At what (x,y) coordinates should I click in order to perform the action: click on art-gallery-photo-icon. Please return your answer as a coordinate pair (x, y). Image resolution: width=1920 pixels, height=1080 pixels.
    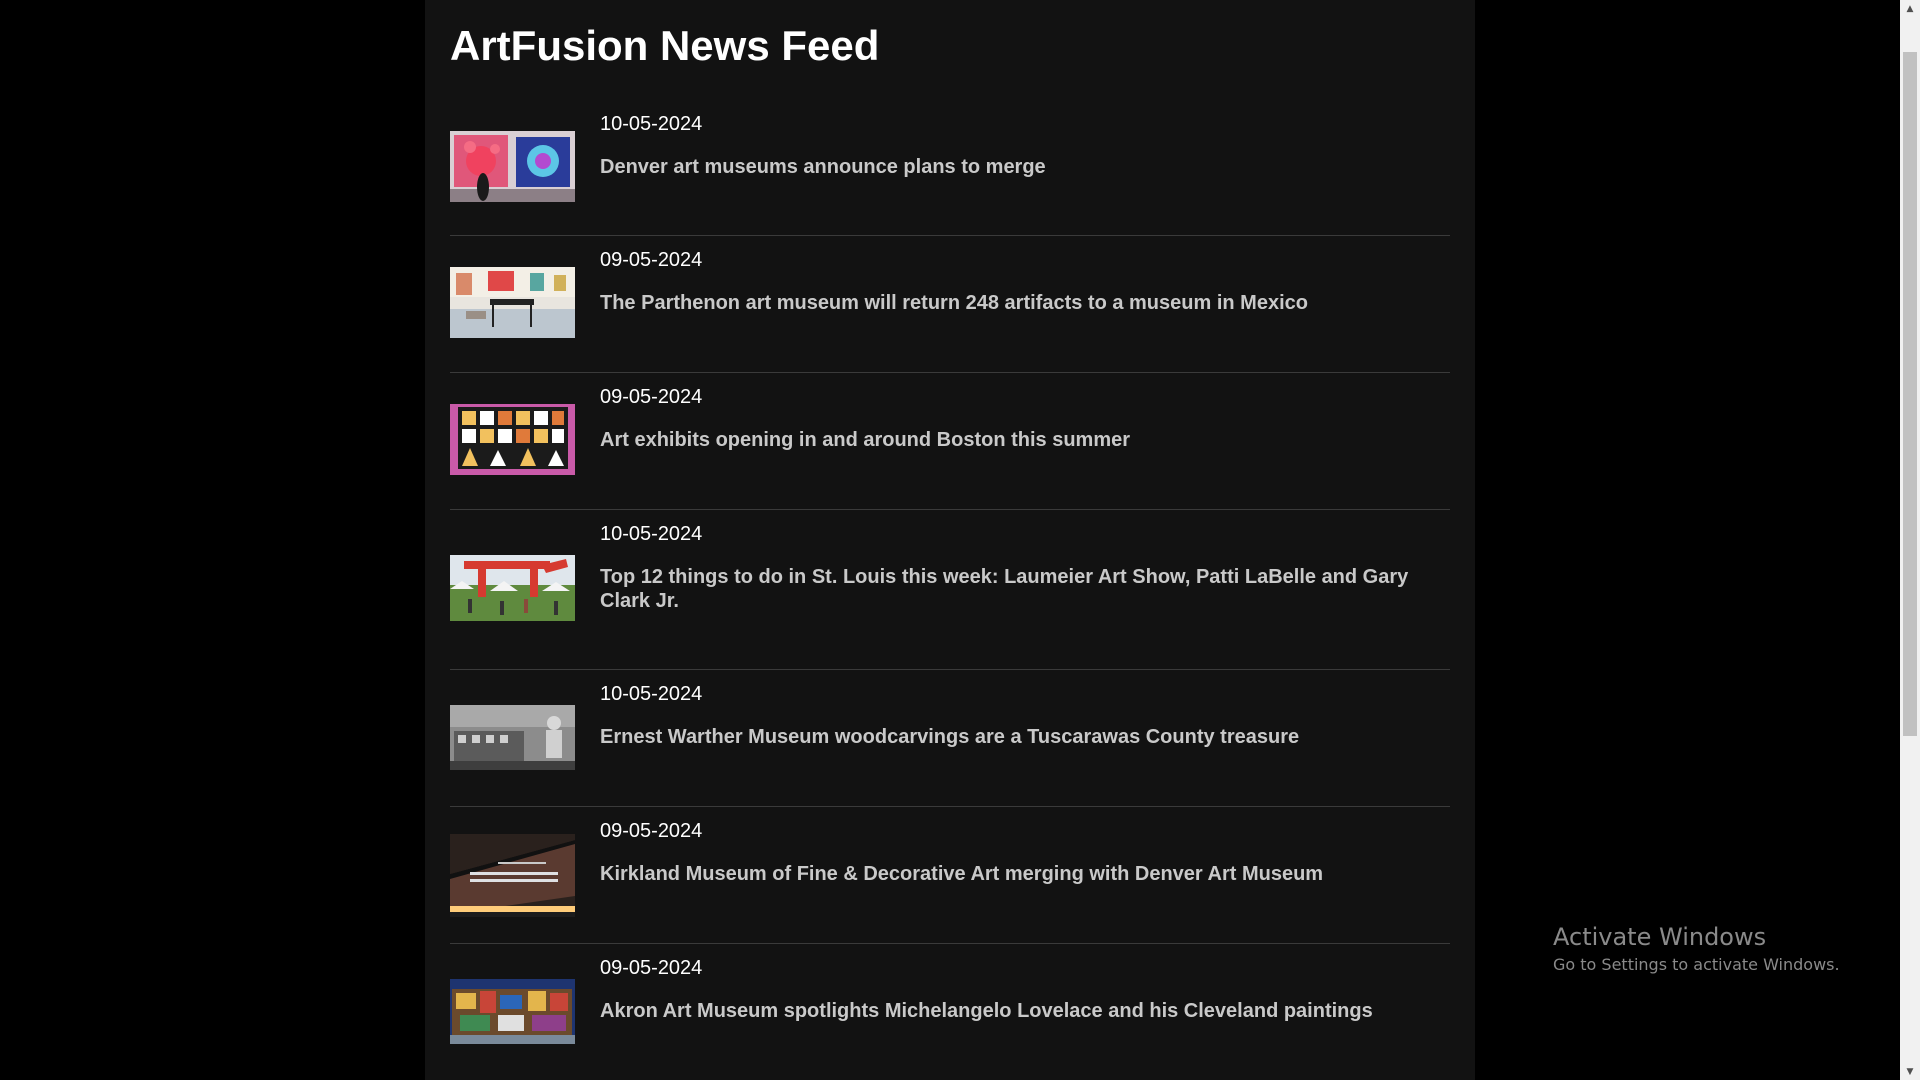
    Looking at the image, I should click on (512, 166).